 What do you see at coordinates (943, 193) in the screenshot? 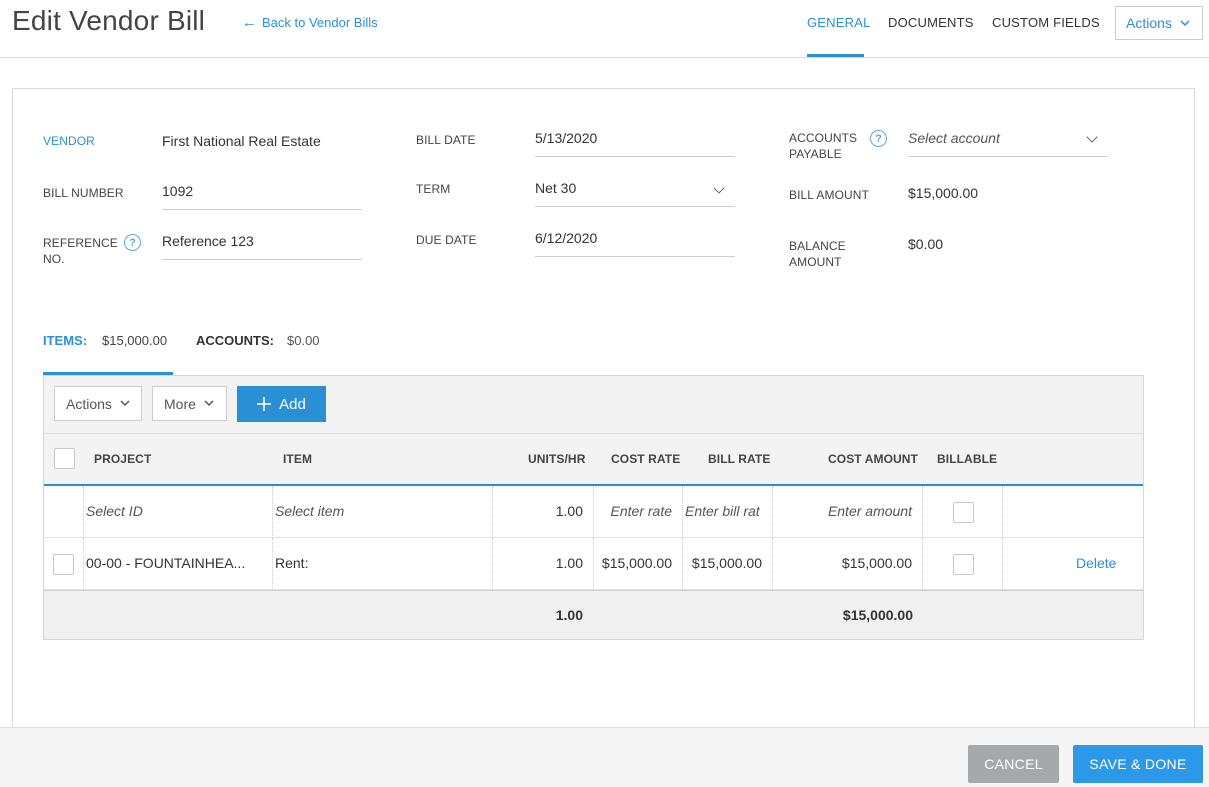
I see `bill-amount-value: $15,000.00` at bounding box center [943, 193].